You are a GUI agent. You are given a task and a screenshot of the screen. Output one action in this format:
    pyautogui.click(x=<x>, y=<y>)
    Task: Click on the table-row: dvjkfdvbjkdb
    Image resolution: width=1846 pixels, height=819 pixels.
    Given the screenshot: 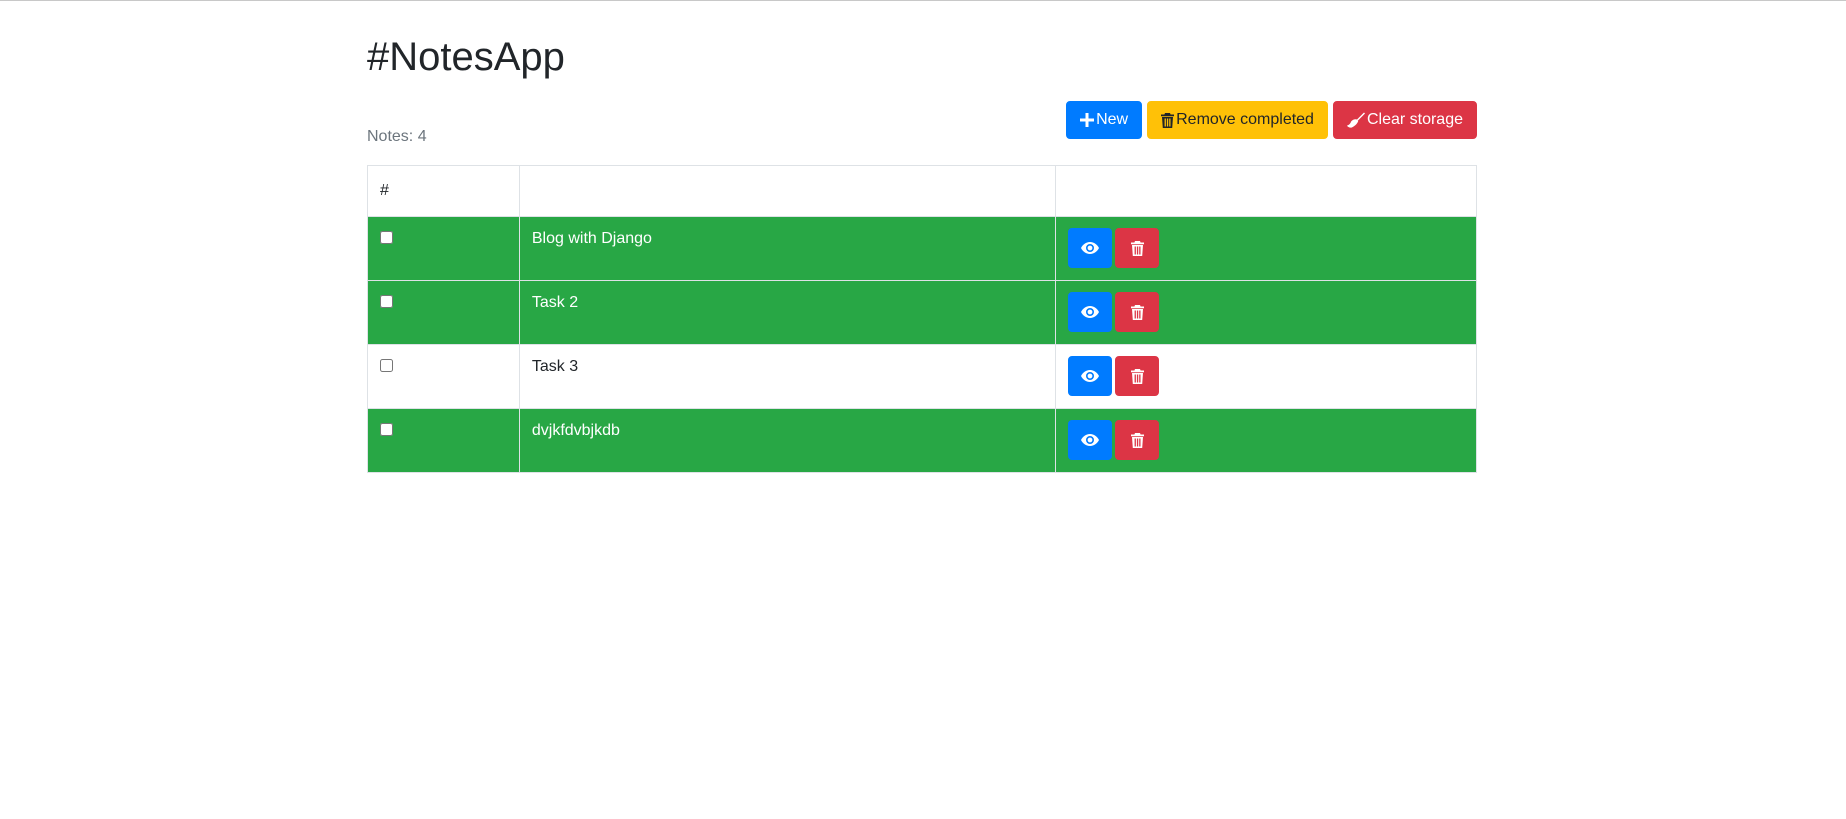 What is the action you would take?
    pyautogui.click(x=922, y=440)
    